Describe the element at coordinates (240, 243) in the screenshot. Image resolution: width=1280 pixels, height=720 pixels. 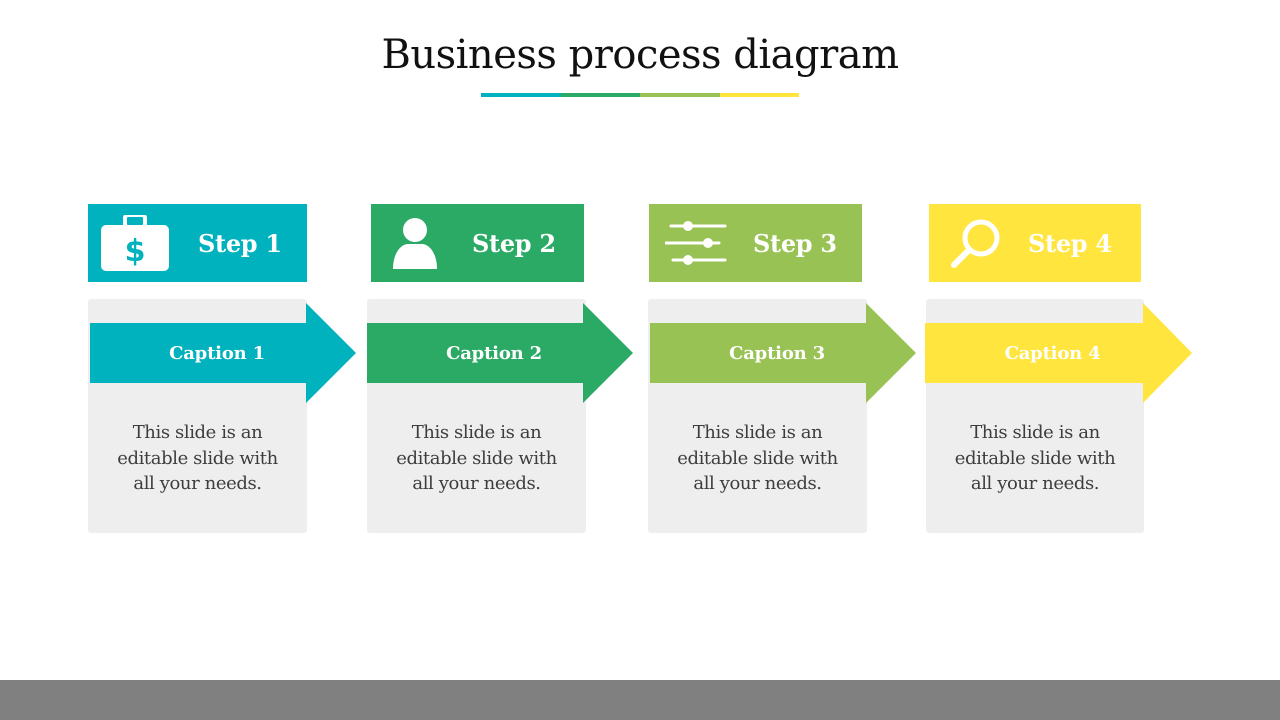
I see `step-1-label: Step 1` at that location.